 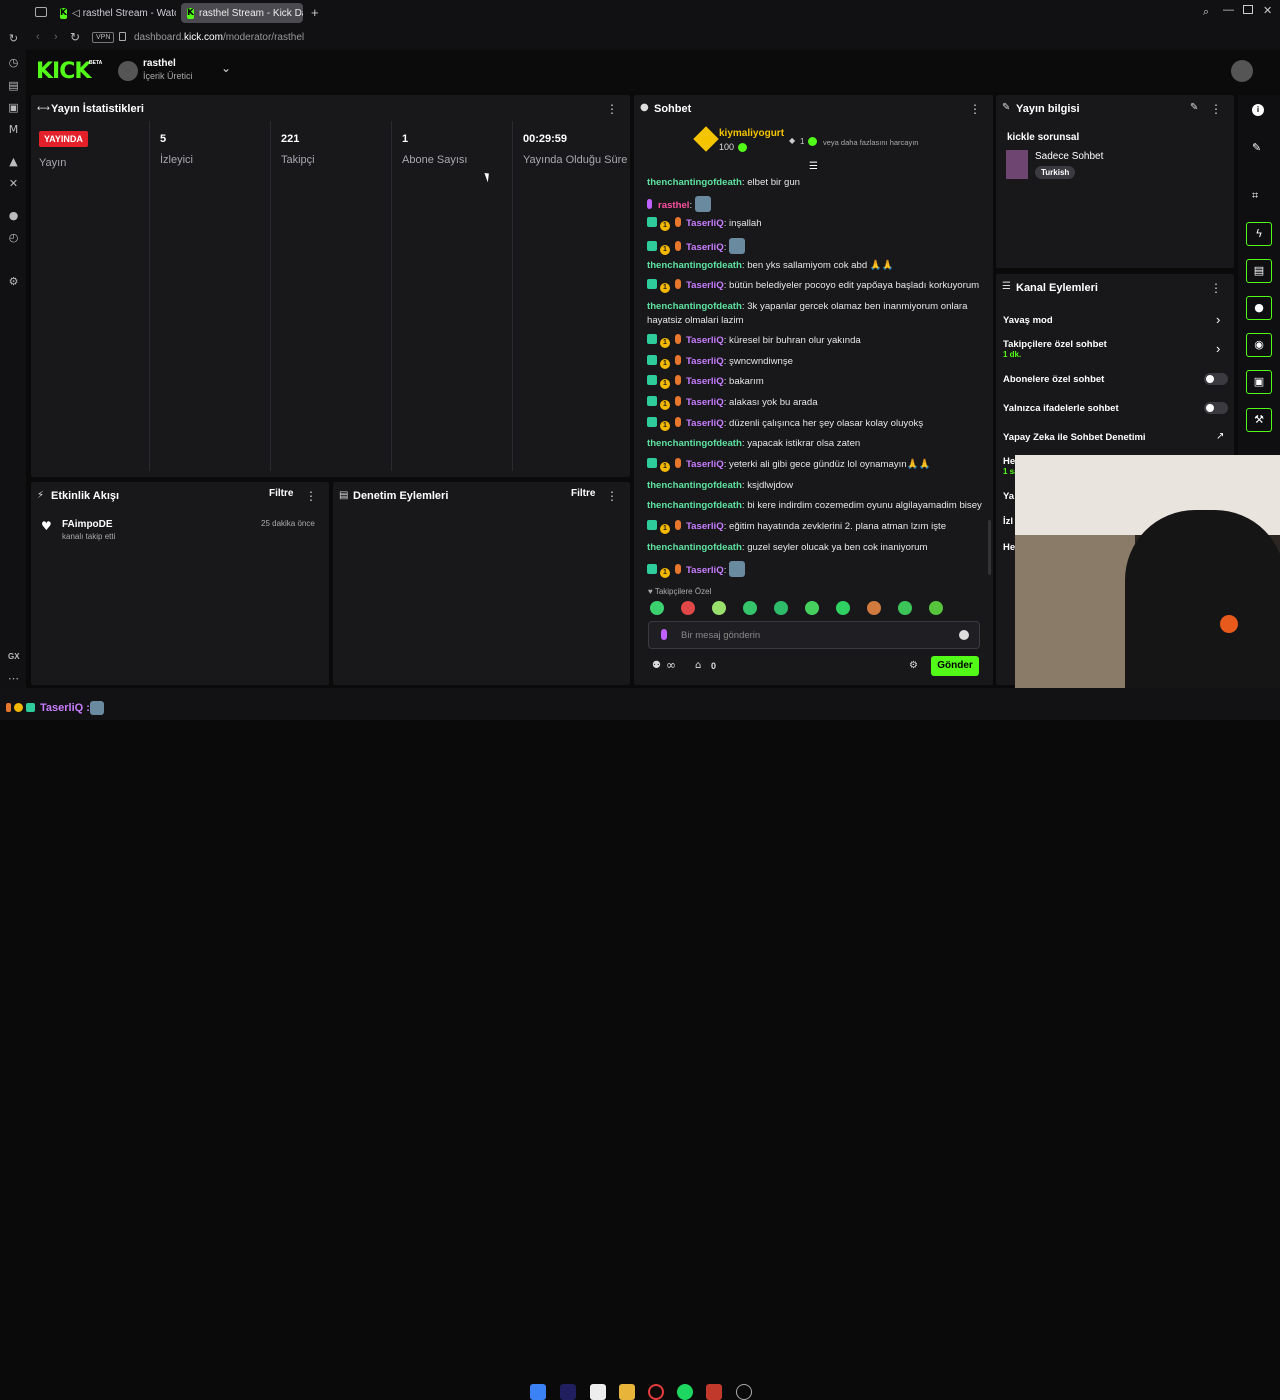 I want to click on history-icon: ◷, so click(x=13, y=62).